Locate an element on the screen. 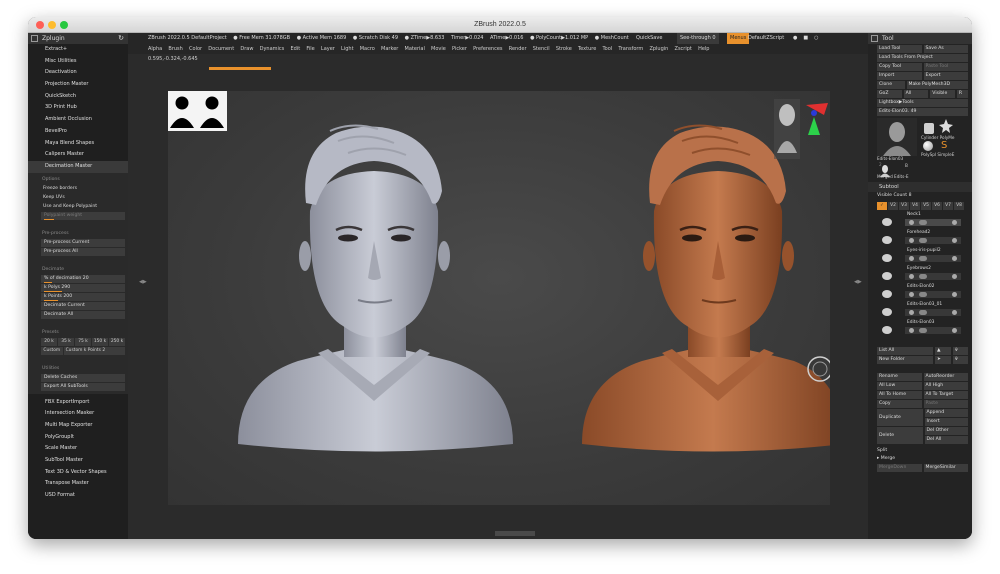 The width and height of the screenshot is (1000, 574). menu-help: Help is located at coordinates (703, 49).